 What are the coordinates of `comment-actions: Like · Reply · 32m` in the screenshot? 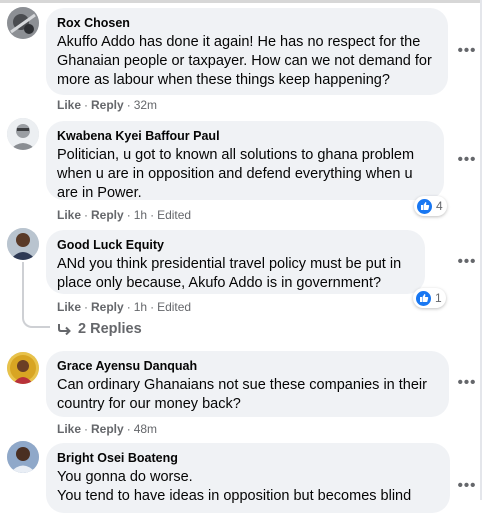 It's located at (107, 105).